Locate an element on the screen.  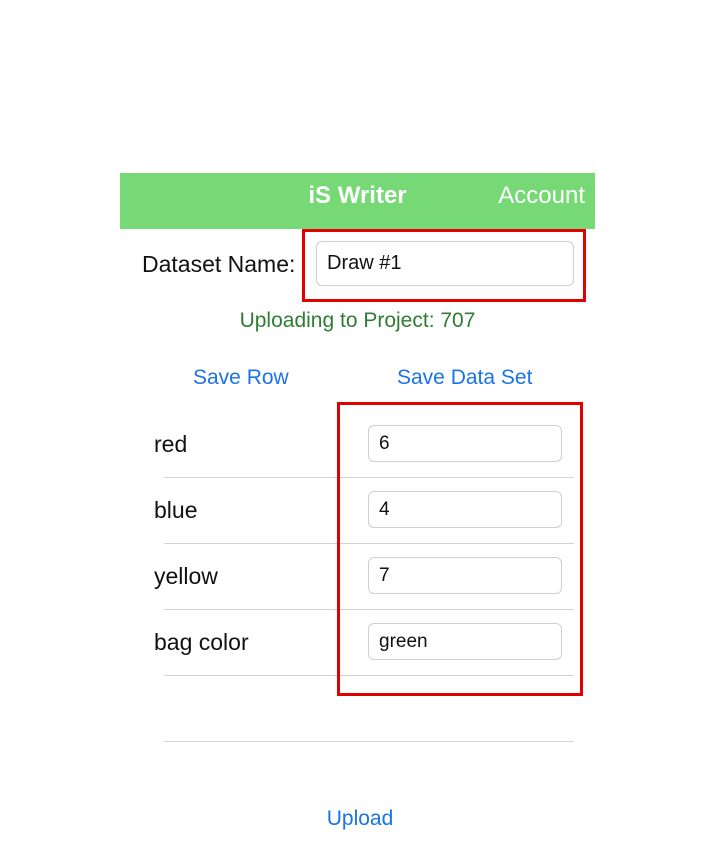
row-label: red is located at coordinates (171, 444).